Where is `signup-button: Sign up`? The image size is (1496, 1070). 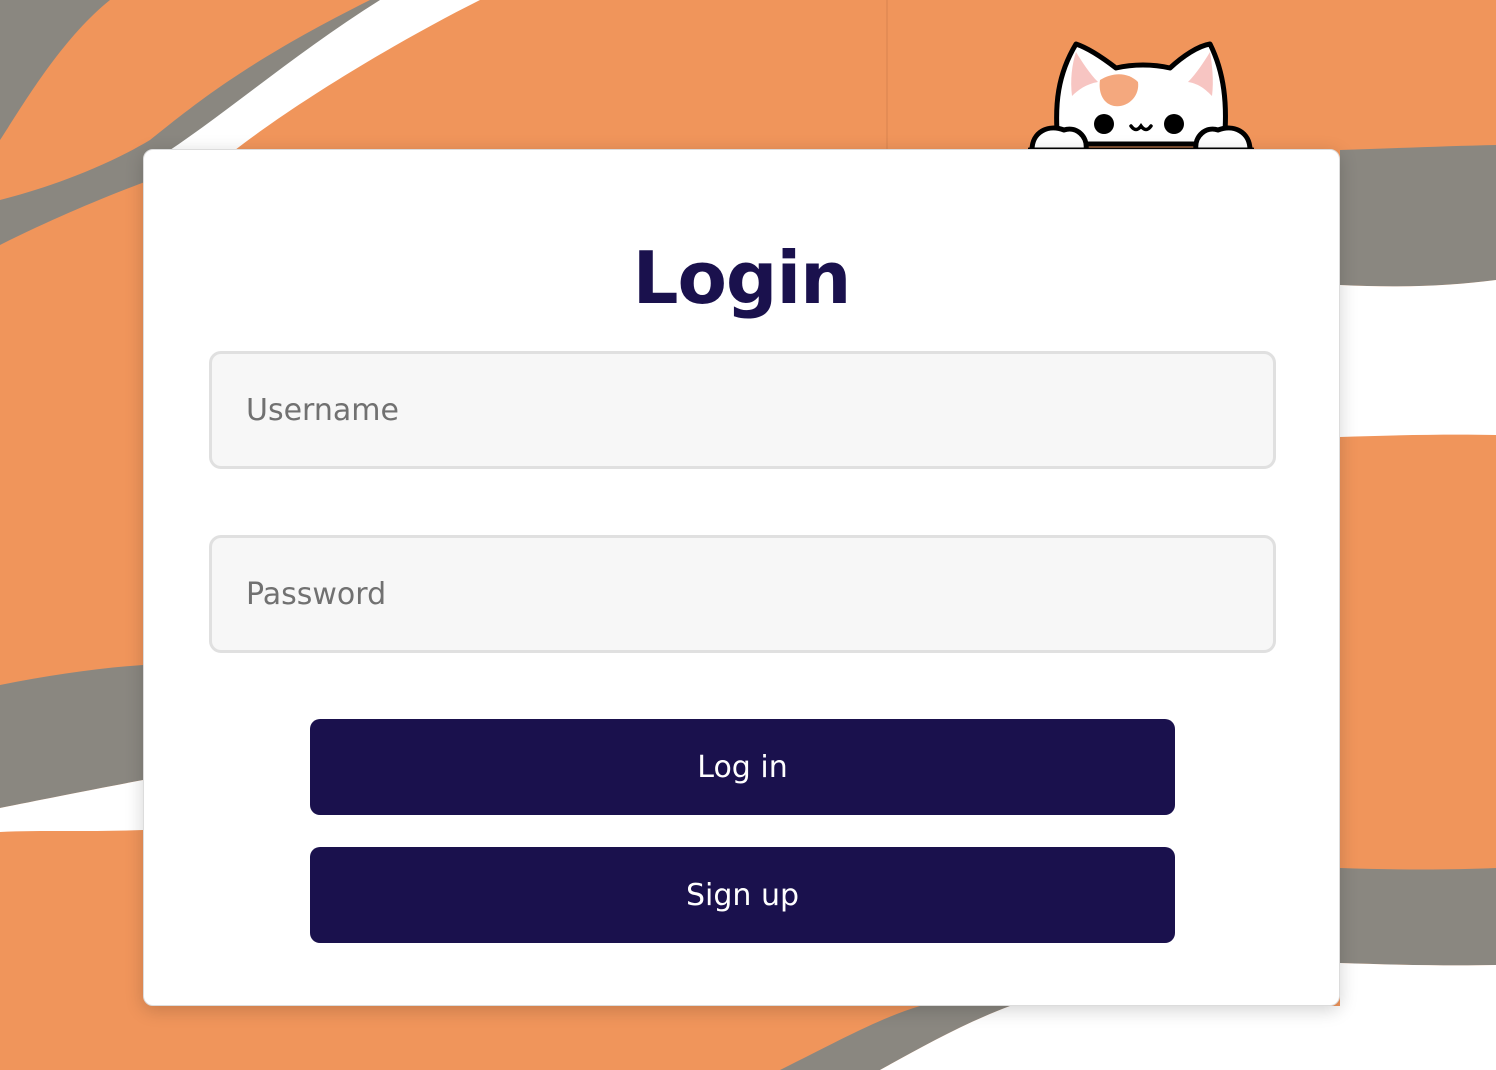
signup-button: Sign up is located at coordinates (742, 895).